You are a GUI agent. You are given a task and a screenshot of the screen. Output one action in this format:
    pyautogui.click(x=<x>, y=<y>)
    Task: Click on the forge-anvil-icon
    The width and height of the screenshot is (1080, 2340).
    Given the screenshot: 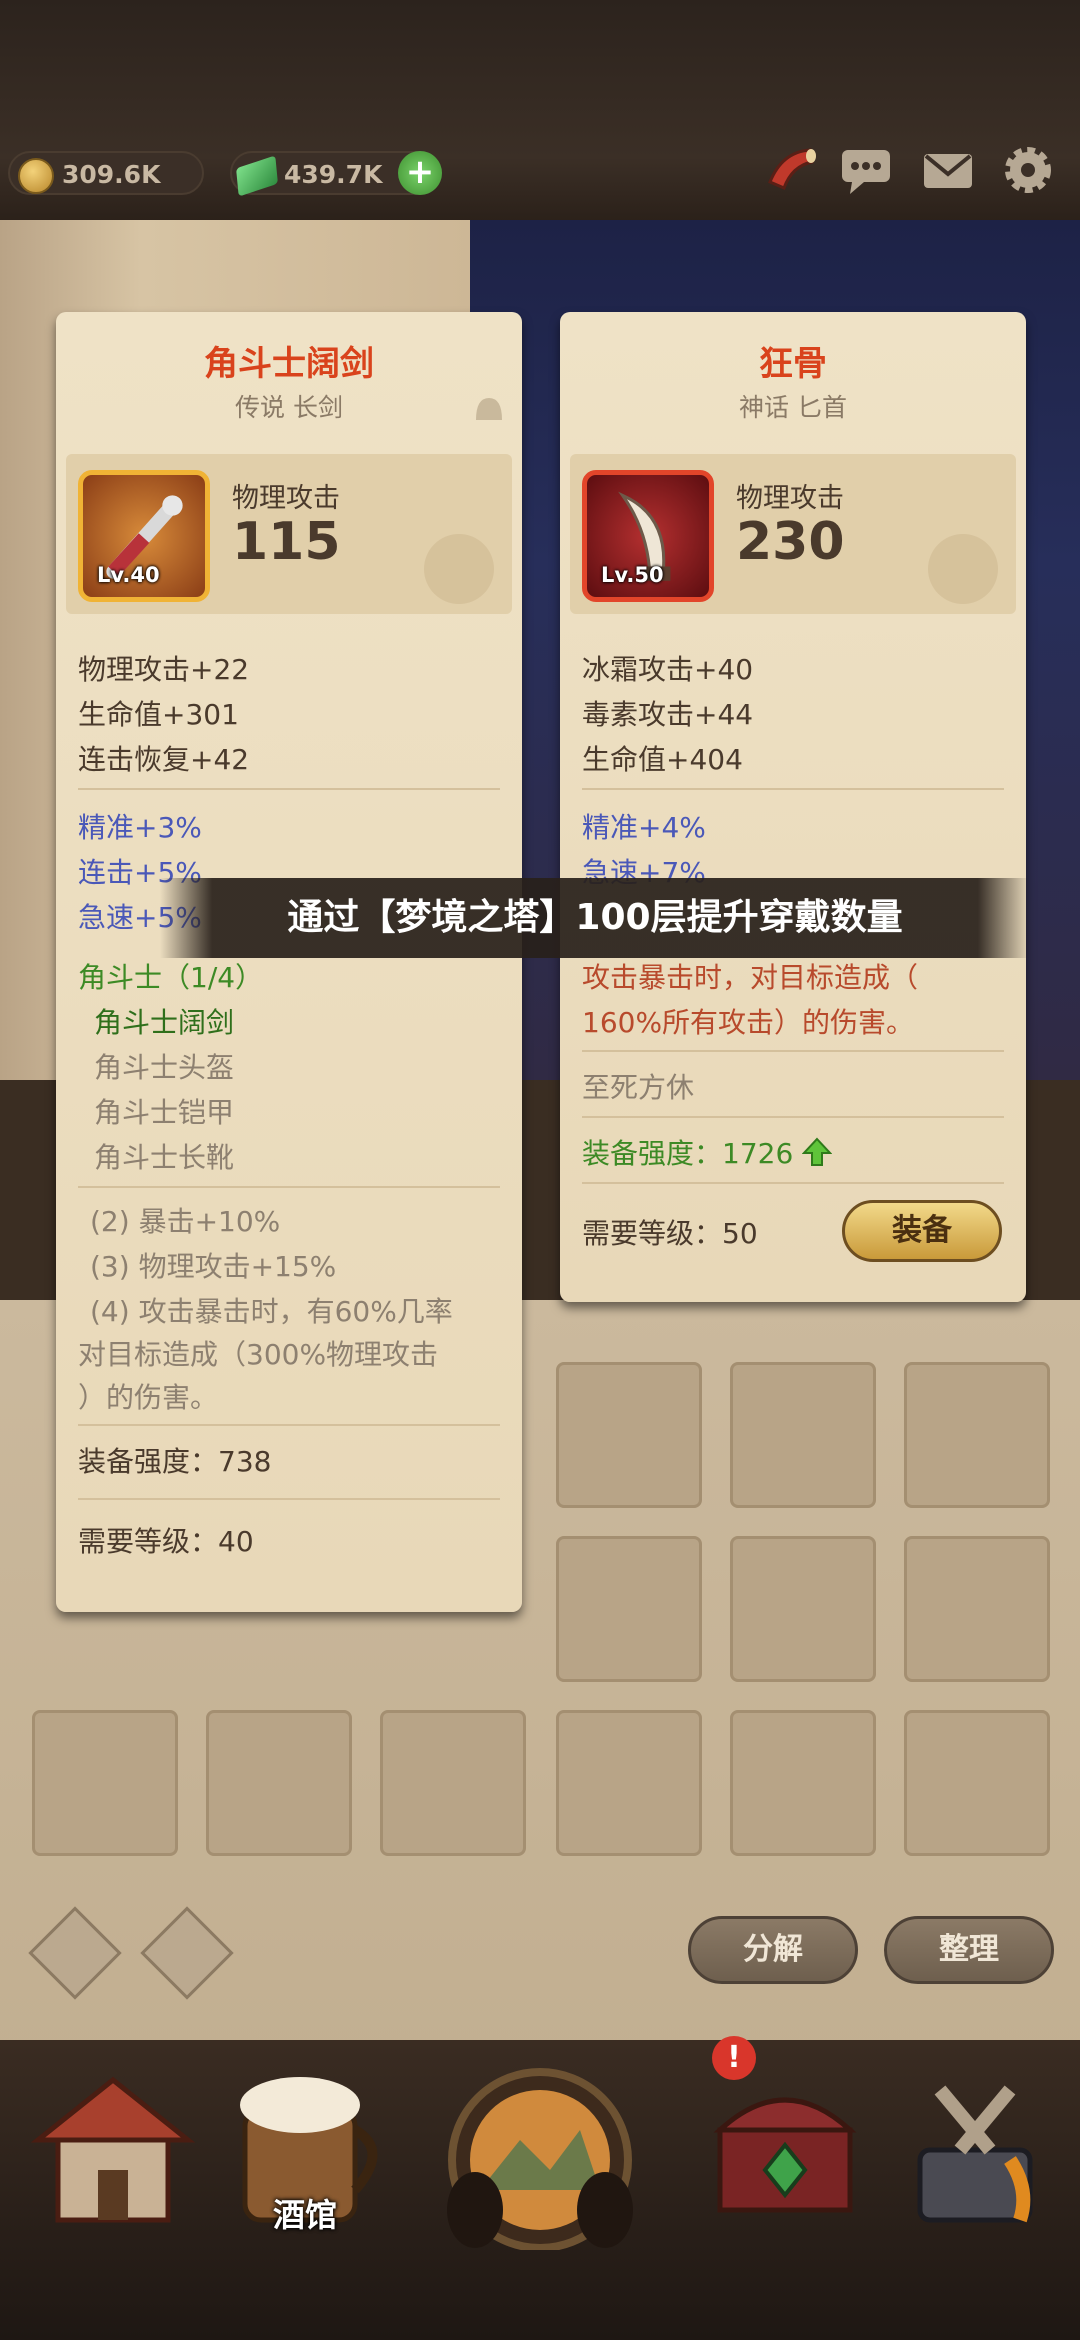 What is the action you would take?
    pyautogui.click(x=975, y=2154)
    